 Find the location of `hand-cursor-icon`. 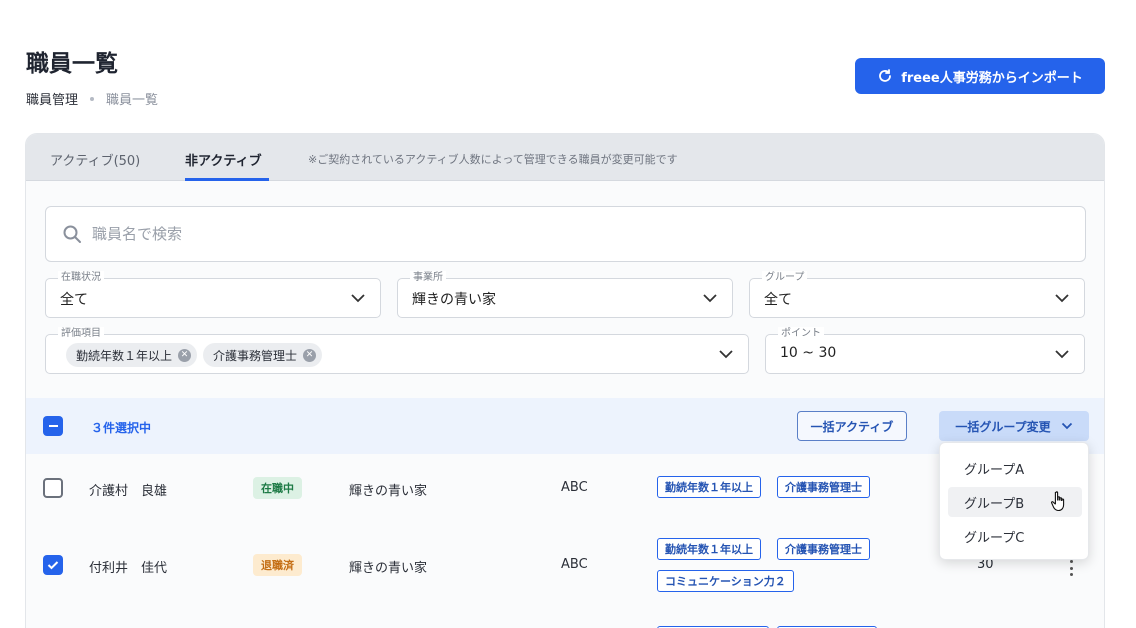

hand-cursor-icon is located at coordinates (1058, 501).